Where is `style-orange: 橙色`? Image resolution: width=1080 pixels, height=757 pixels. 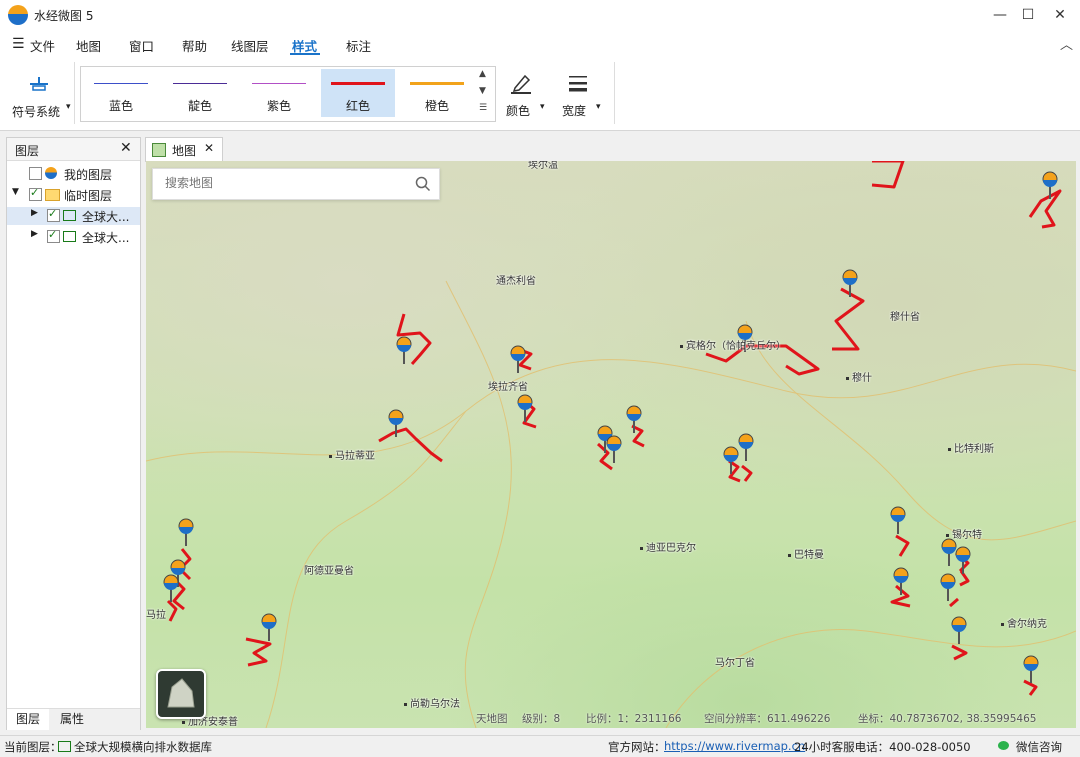
style-orange: 橙色 is located at coordinates (437, 93).